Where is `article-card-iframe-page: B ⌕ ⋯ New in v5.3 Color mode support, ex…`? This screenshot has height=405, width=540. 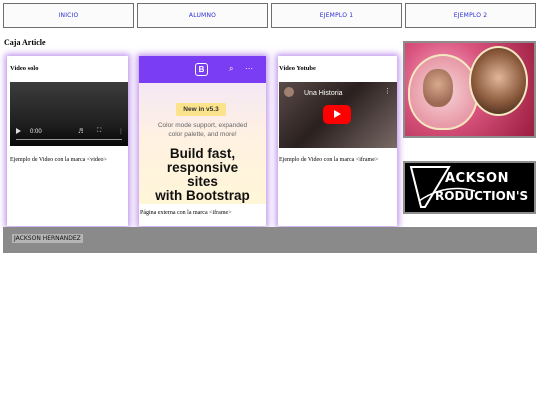 article-card-iframe-page: B ⌕ ⋯ New in v5.3 Color mode support, ex… is located at coordinates (202, 141).